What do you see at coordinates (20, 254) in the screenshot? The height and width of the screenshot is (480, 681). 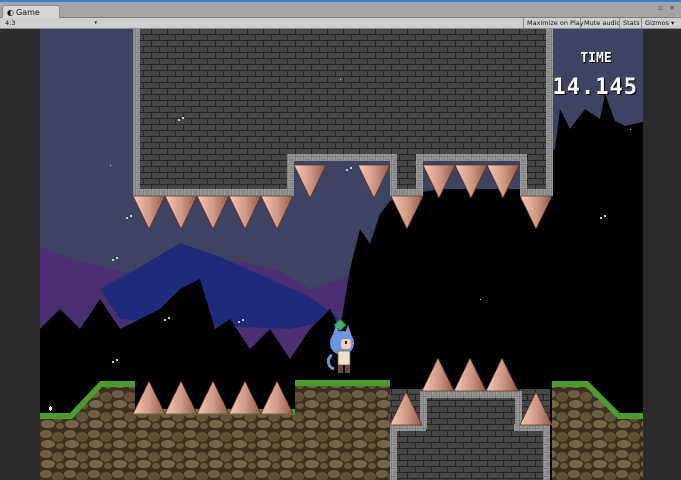 I see `letterbox-left` at bounding box center [20, 254].